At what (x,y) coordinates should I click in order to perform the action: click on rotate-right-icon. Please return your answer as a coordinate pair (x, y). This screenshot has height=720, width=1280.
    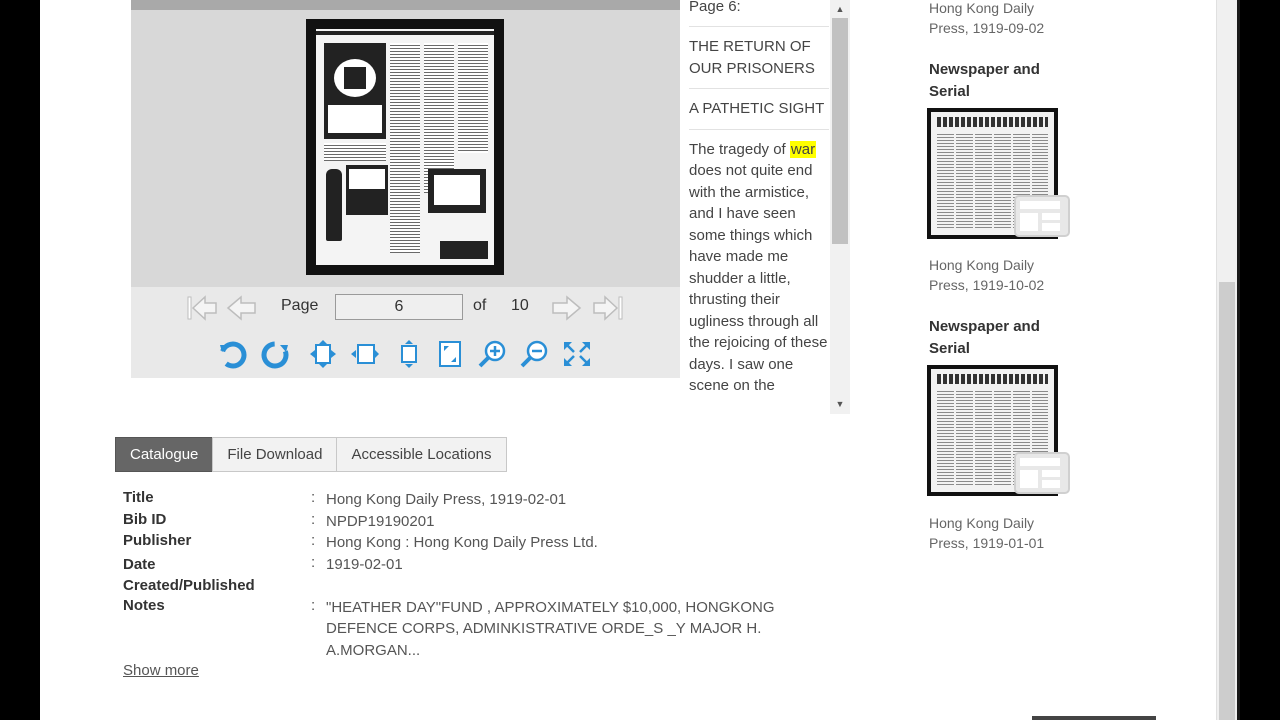
    Looking at the image, I should click on (275, 354).